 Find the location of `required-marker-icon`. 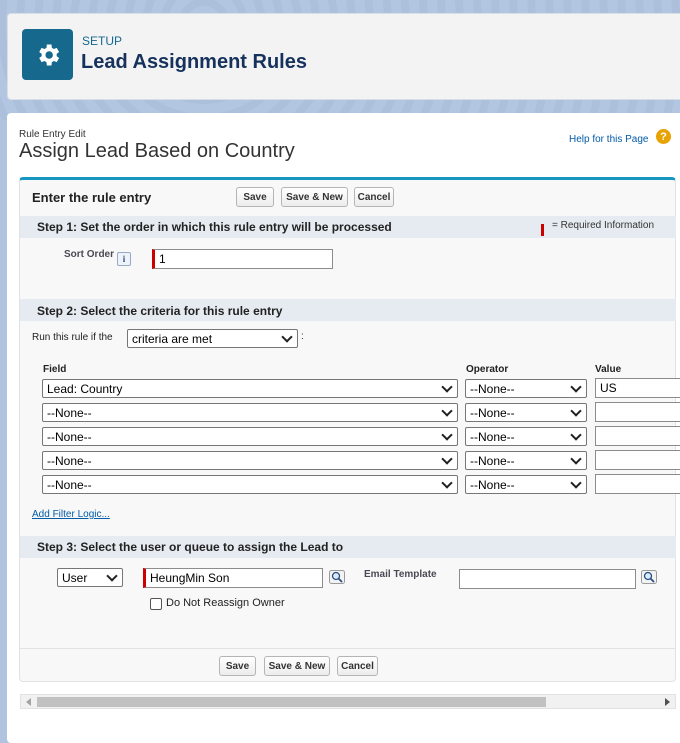

required-marker-icon is located at coordinates (542, 230).